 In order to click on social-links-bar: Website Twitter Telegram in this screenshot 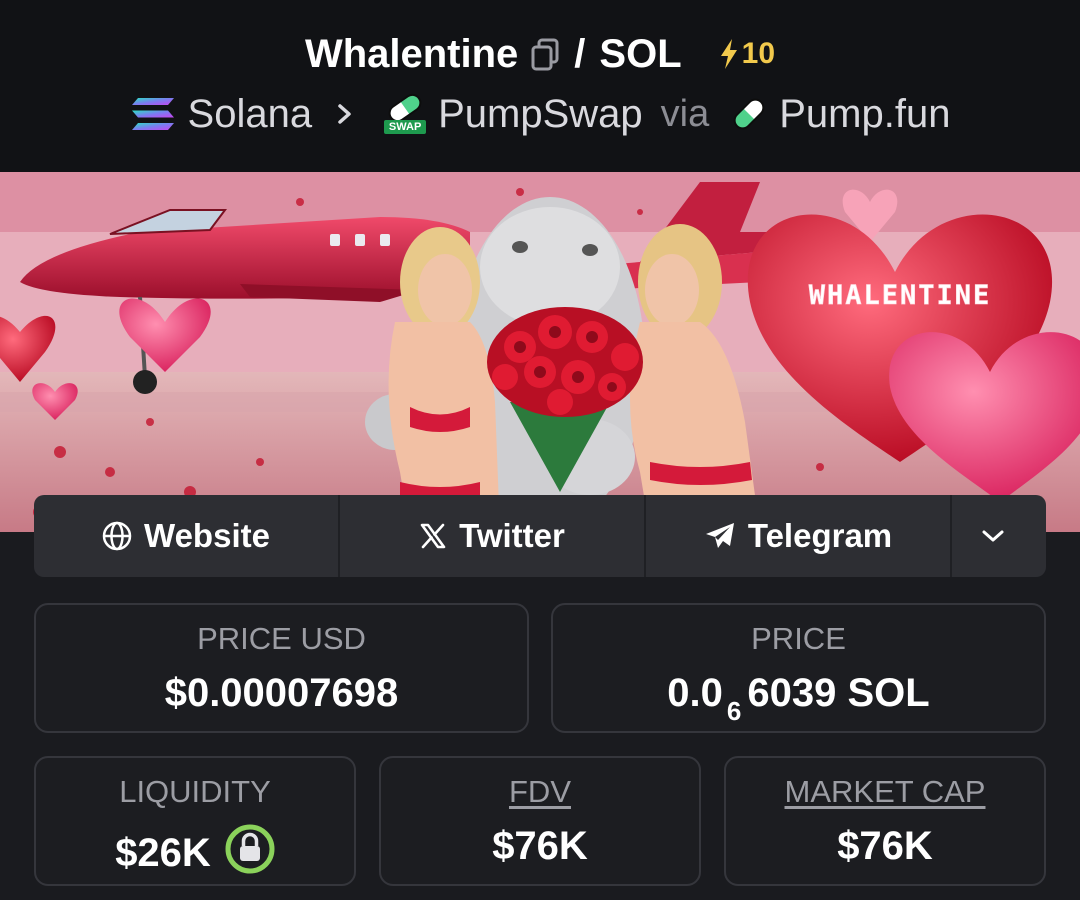, I will do `click(540, 536)`.